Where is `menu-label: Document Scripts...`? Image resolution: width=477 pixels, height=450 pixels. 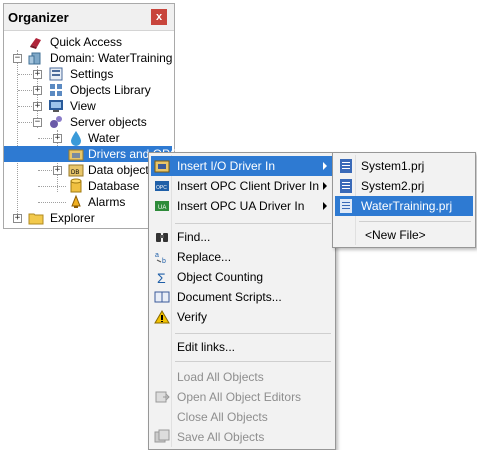 menu-label: Document Scripts... is located at coordinates (229, 297).